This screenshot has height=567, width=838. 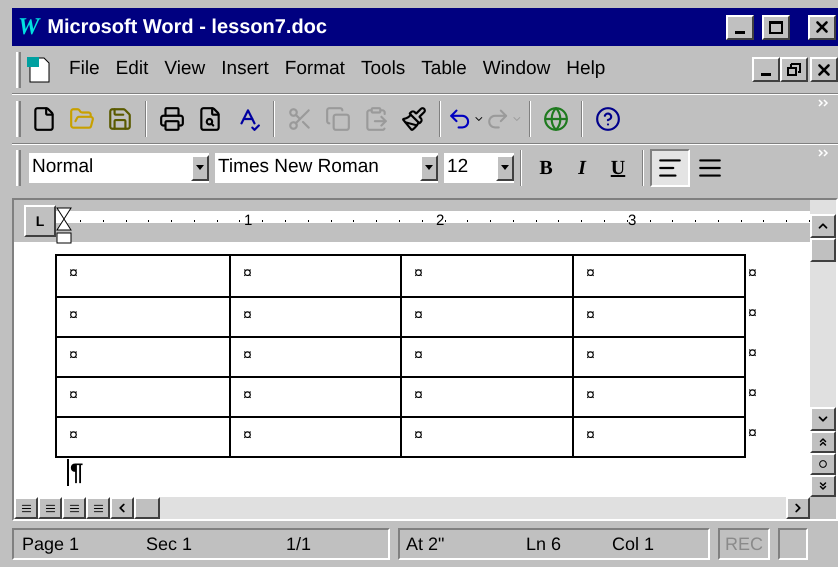 I want to click on menu-item: Table, so click(x=444, y=69).